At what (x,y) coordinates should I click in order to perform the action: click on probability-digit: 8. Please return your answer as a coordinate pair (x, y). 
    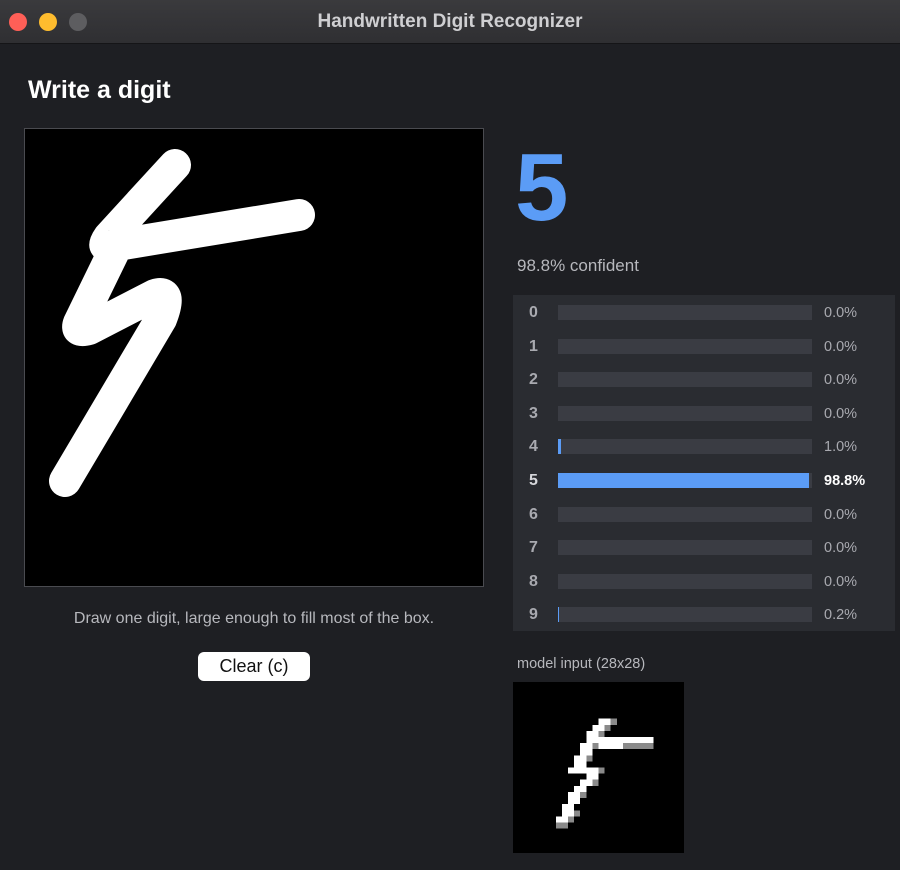
    Looking at the image, I should click on (533, 581).